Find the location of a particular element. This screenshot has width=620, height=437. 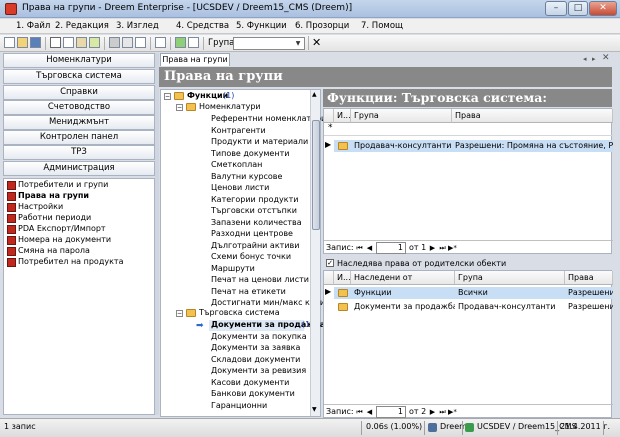

menu-tools: 4. Средства is located at coordinates (202, 26).